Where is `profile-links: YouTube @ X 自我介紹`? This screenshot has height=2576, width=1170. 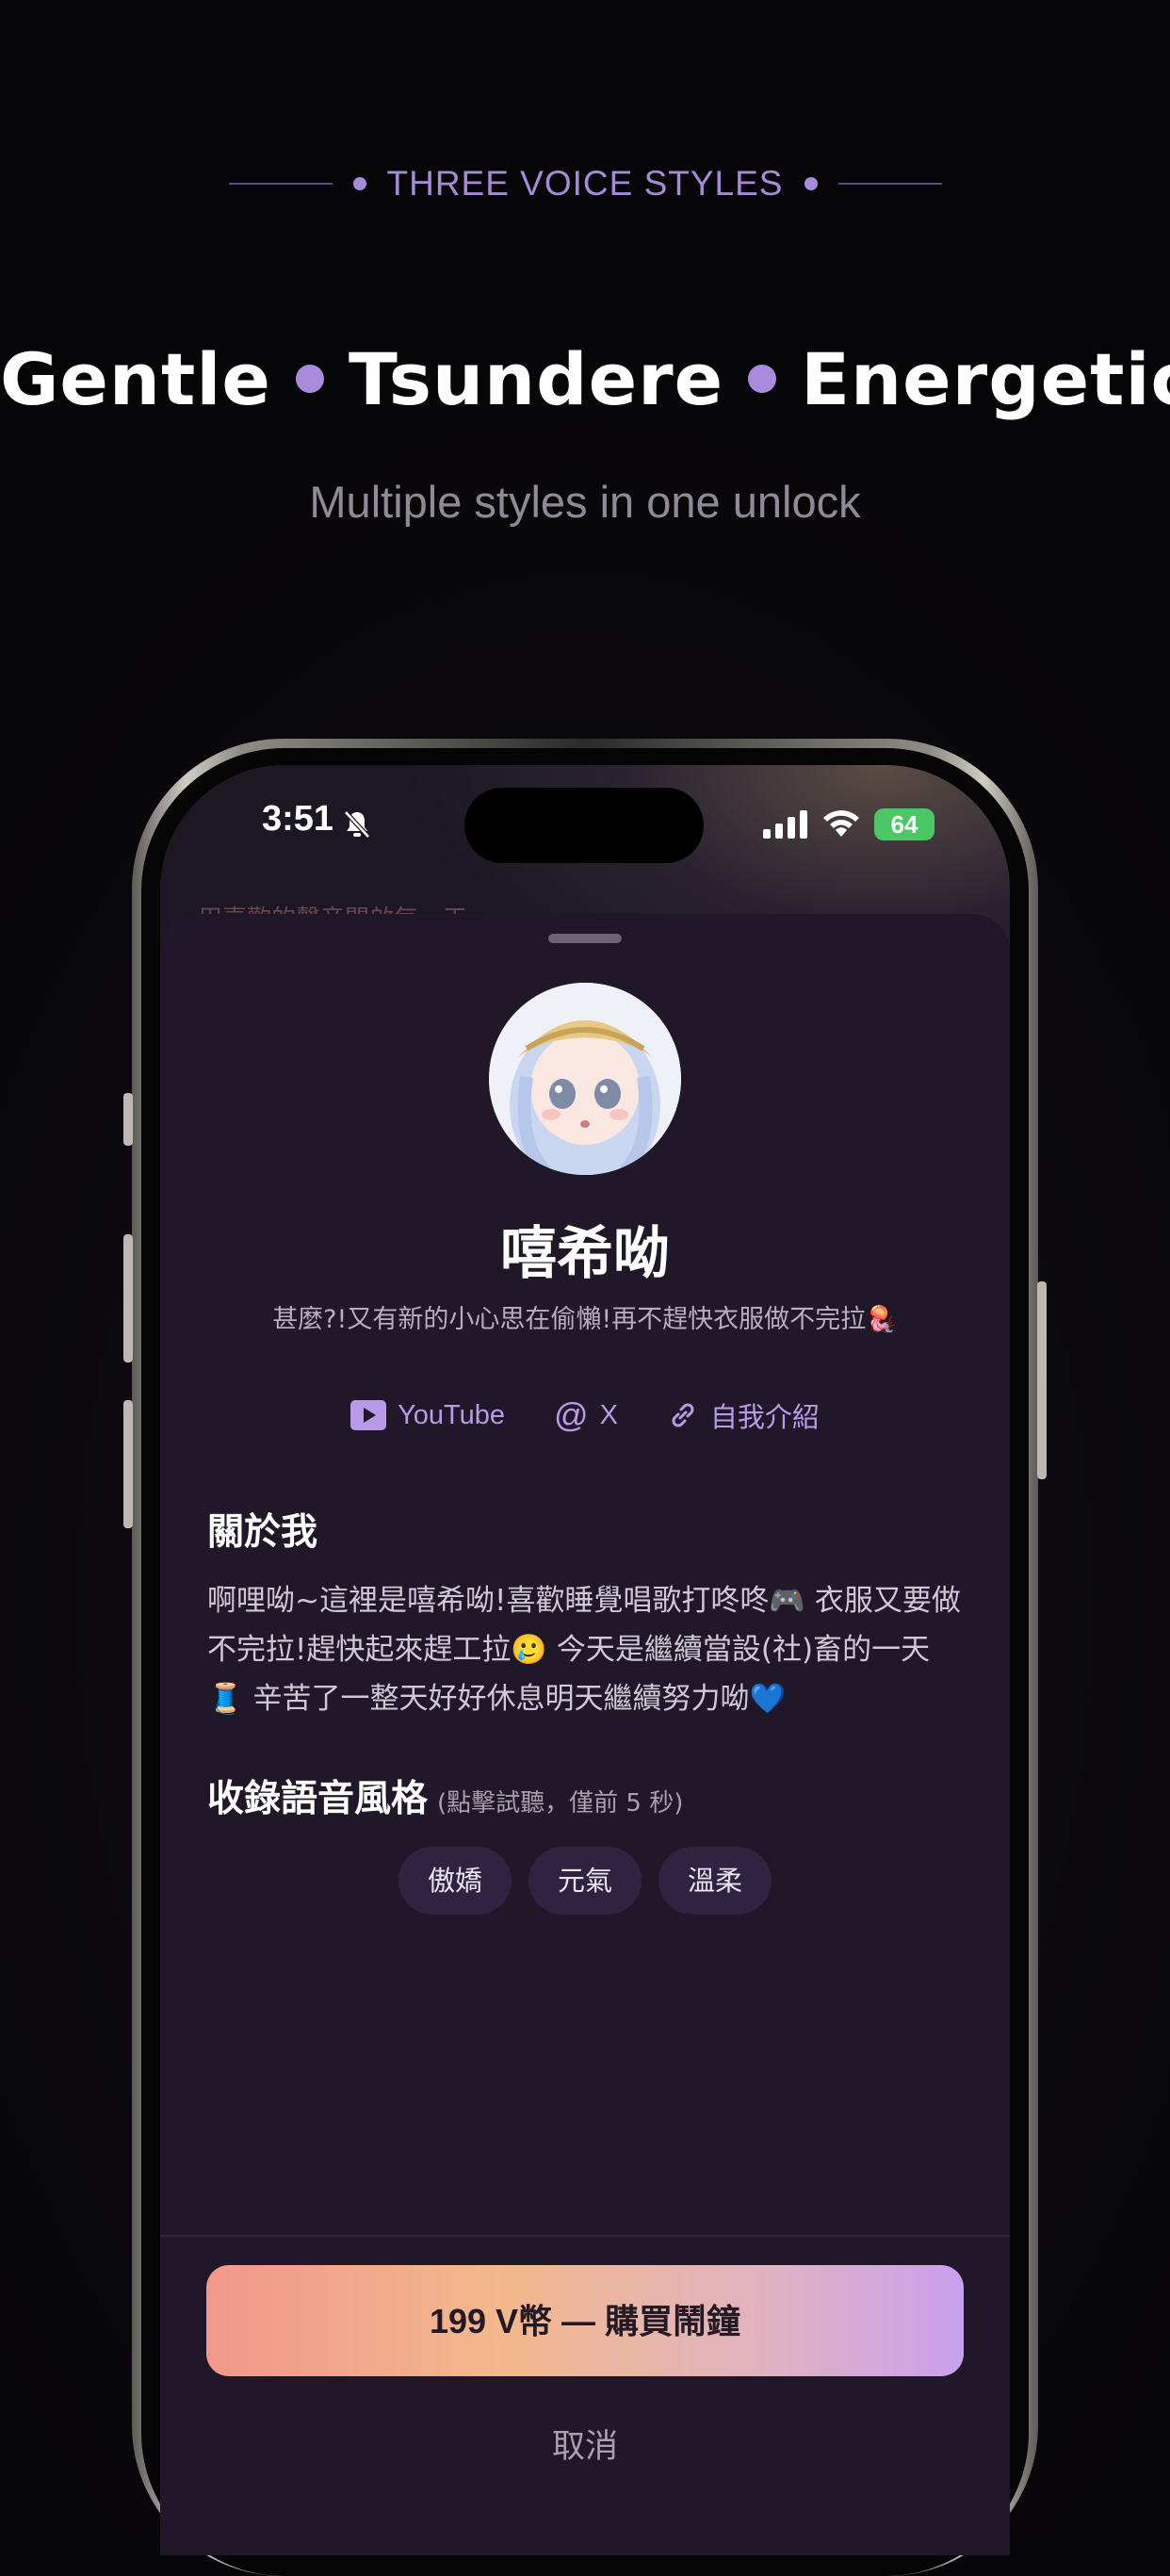 profile-links: YouTube @ X 自我介紹 is located at coordinates (585, 1415).